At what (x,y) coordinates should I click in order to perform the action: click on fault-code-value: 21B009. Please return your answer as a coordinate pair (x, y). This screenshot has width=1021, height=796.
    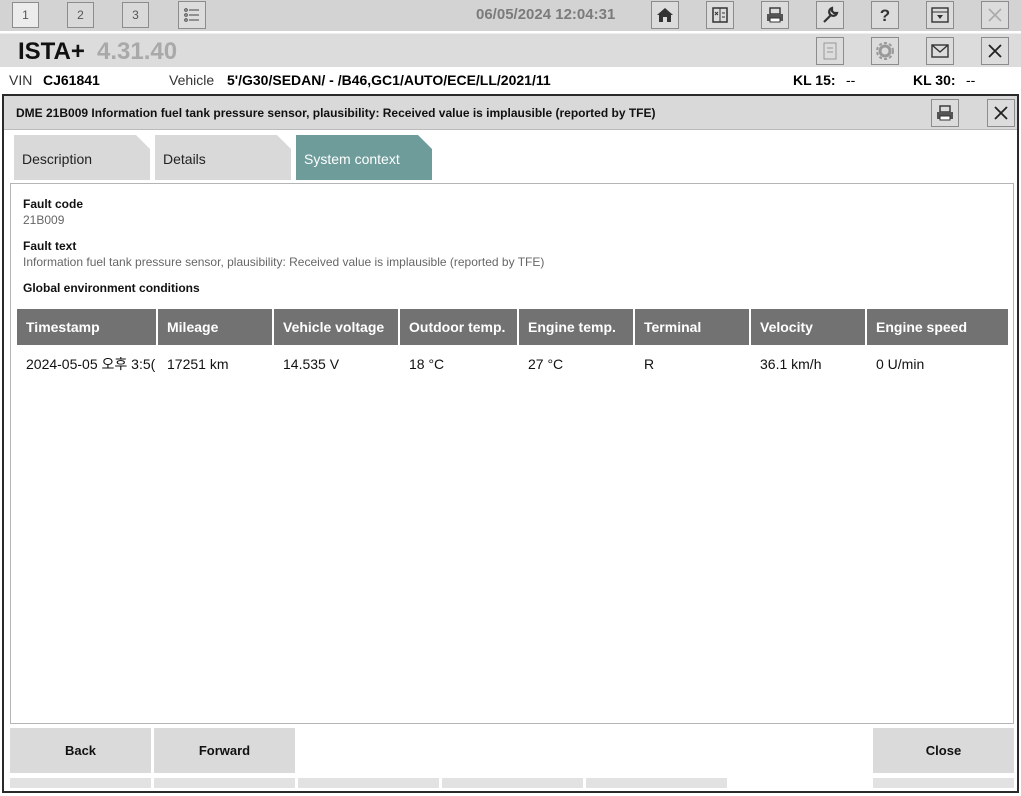
    Looking at the image, I should click on (44, 220).